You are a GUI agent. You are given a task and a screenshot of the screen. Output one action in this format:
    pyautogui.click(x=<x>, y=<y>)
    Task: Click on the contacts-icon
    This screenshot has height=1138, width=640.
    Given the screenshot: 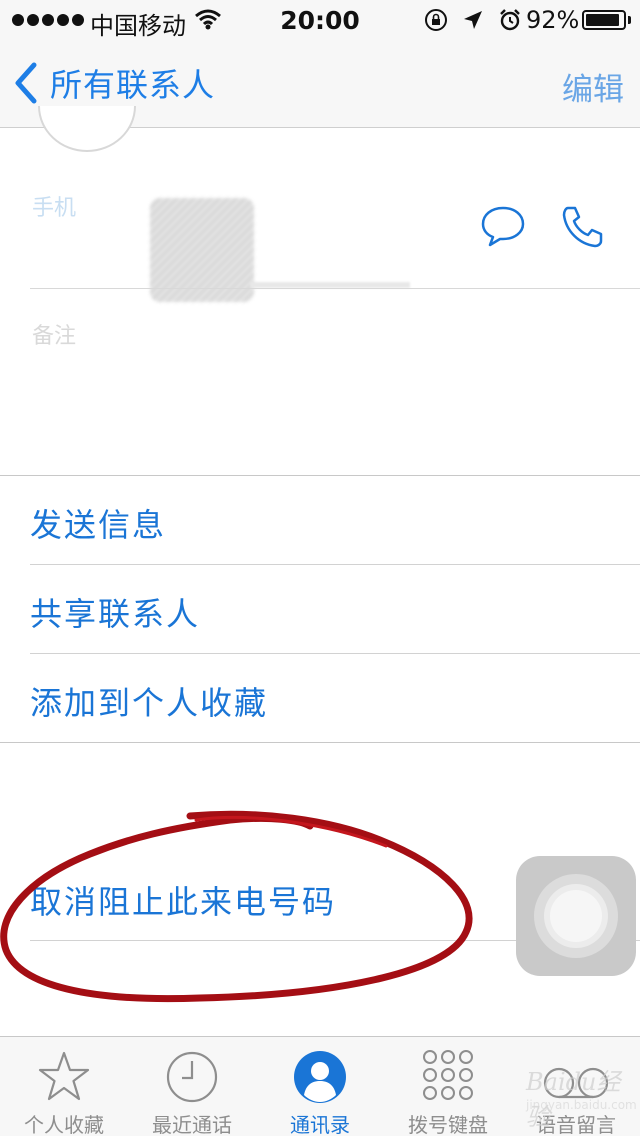 What is the action you would take?
    pyautogui.click(x=320, y=1077)
    